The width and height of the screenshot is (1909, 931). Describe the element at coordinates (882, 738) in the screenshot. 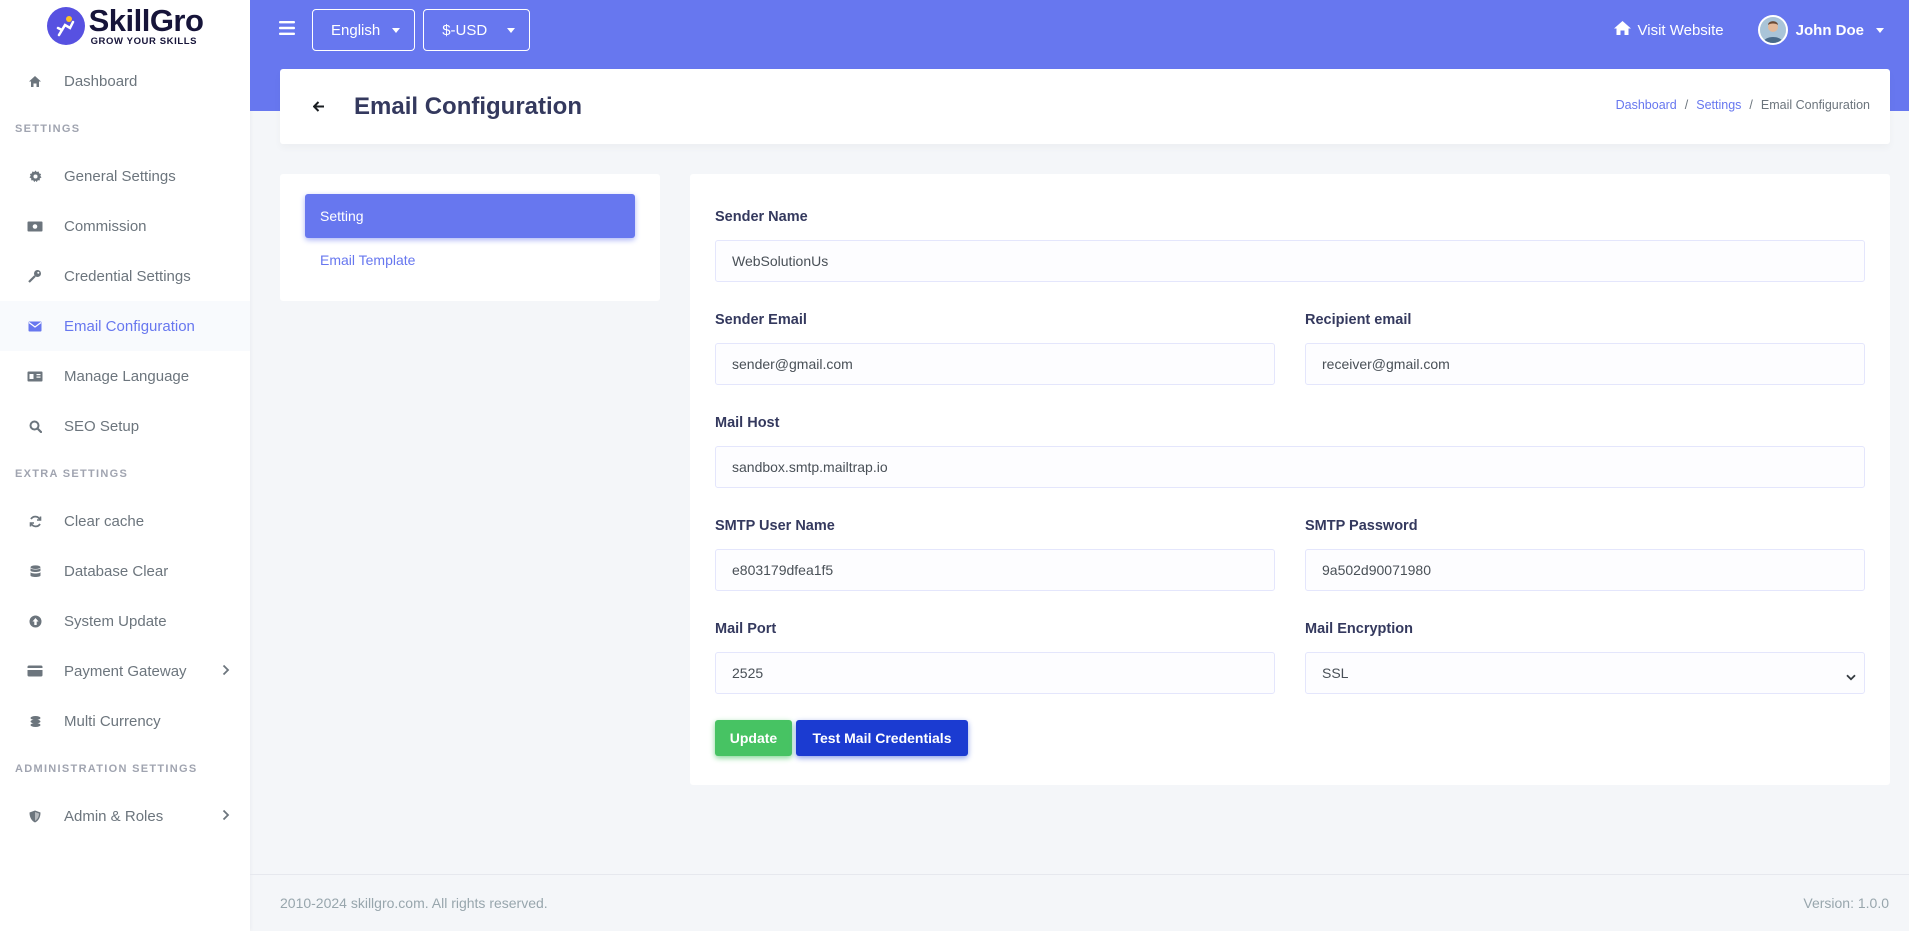

I see `test-mail-credentials-button: Test Mail Credentials` at that location.